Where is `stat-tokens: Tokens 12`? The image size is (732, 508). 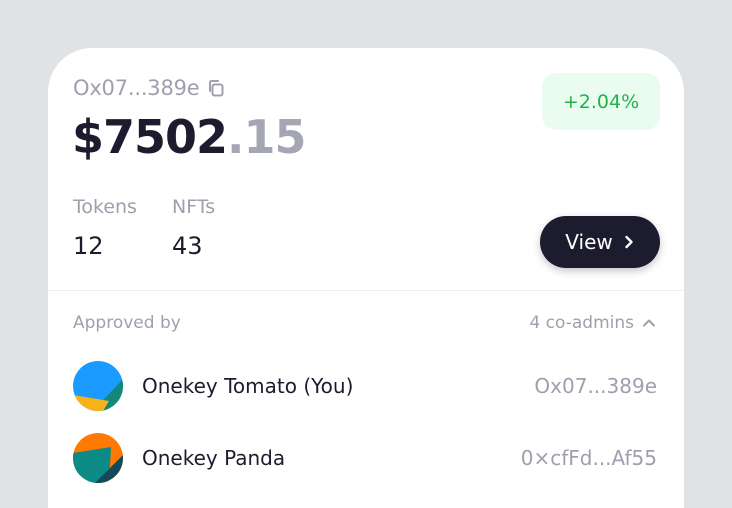
stat-tokens: Tokens 12 is located at coordinates (105, 228).